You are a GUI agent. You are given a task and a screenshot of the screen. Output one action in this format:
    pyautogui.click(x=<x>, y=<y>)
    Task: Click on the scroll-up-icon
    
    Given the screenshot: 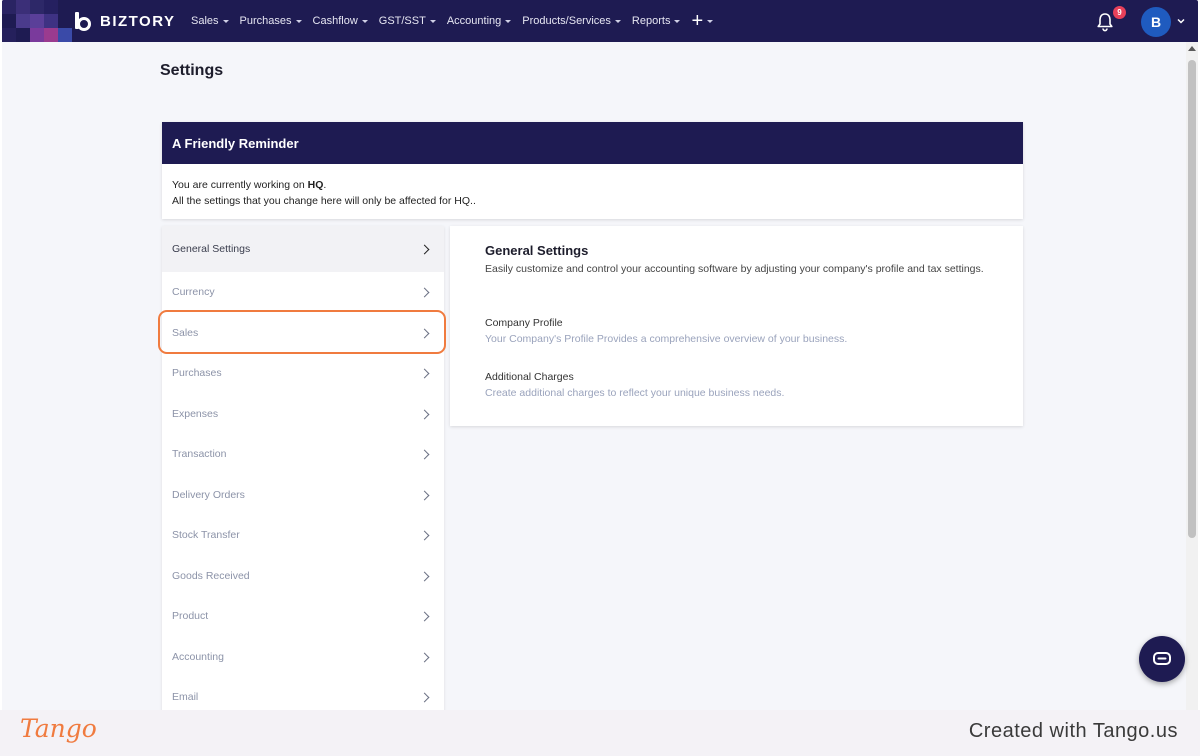 What is the action you would take?
    pyautogui.click(x=1192, y=48)
    